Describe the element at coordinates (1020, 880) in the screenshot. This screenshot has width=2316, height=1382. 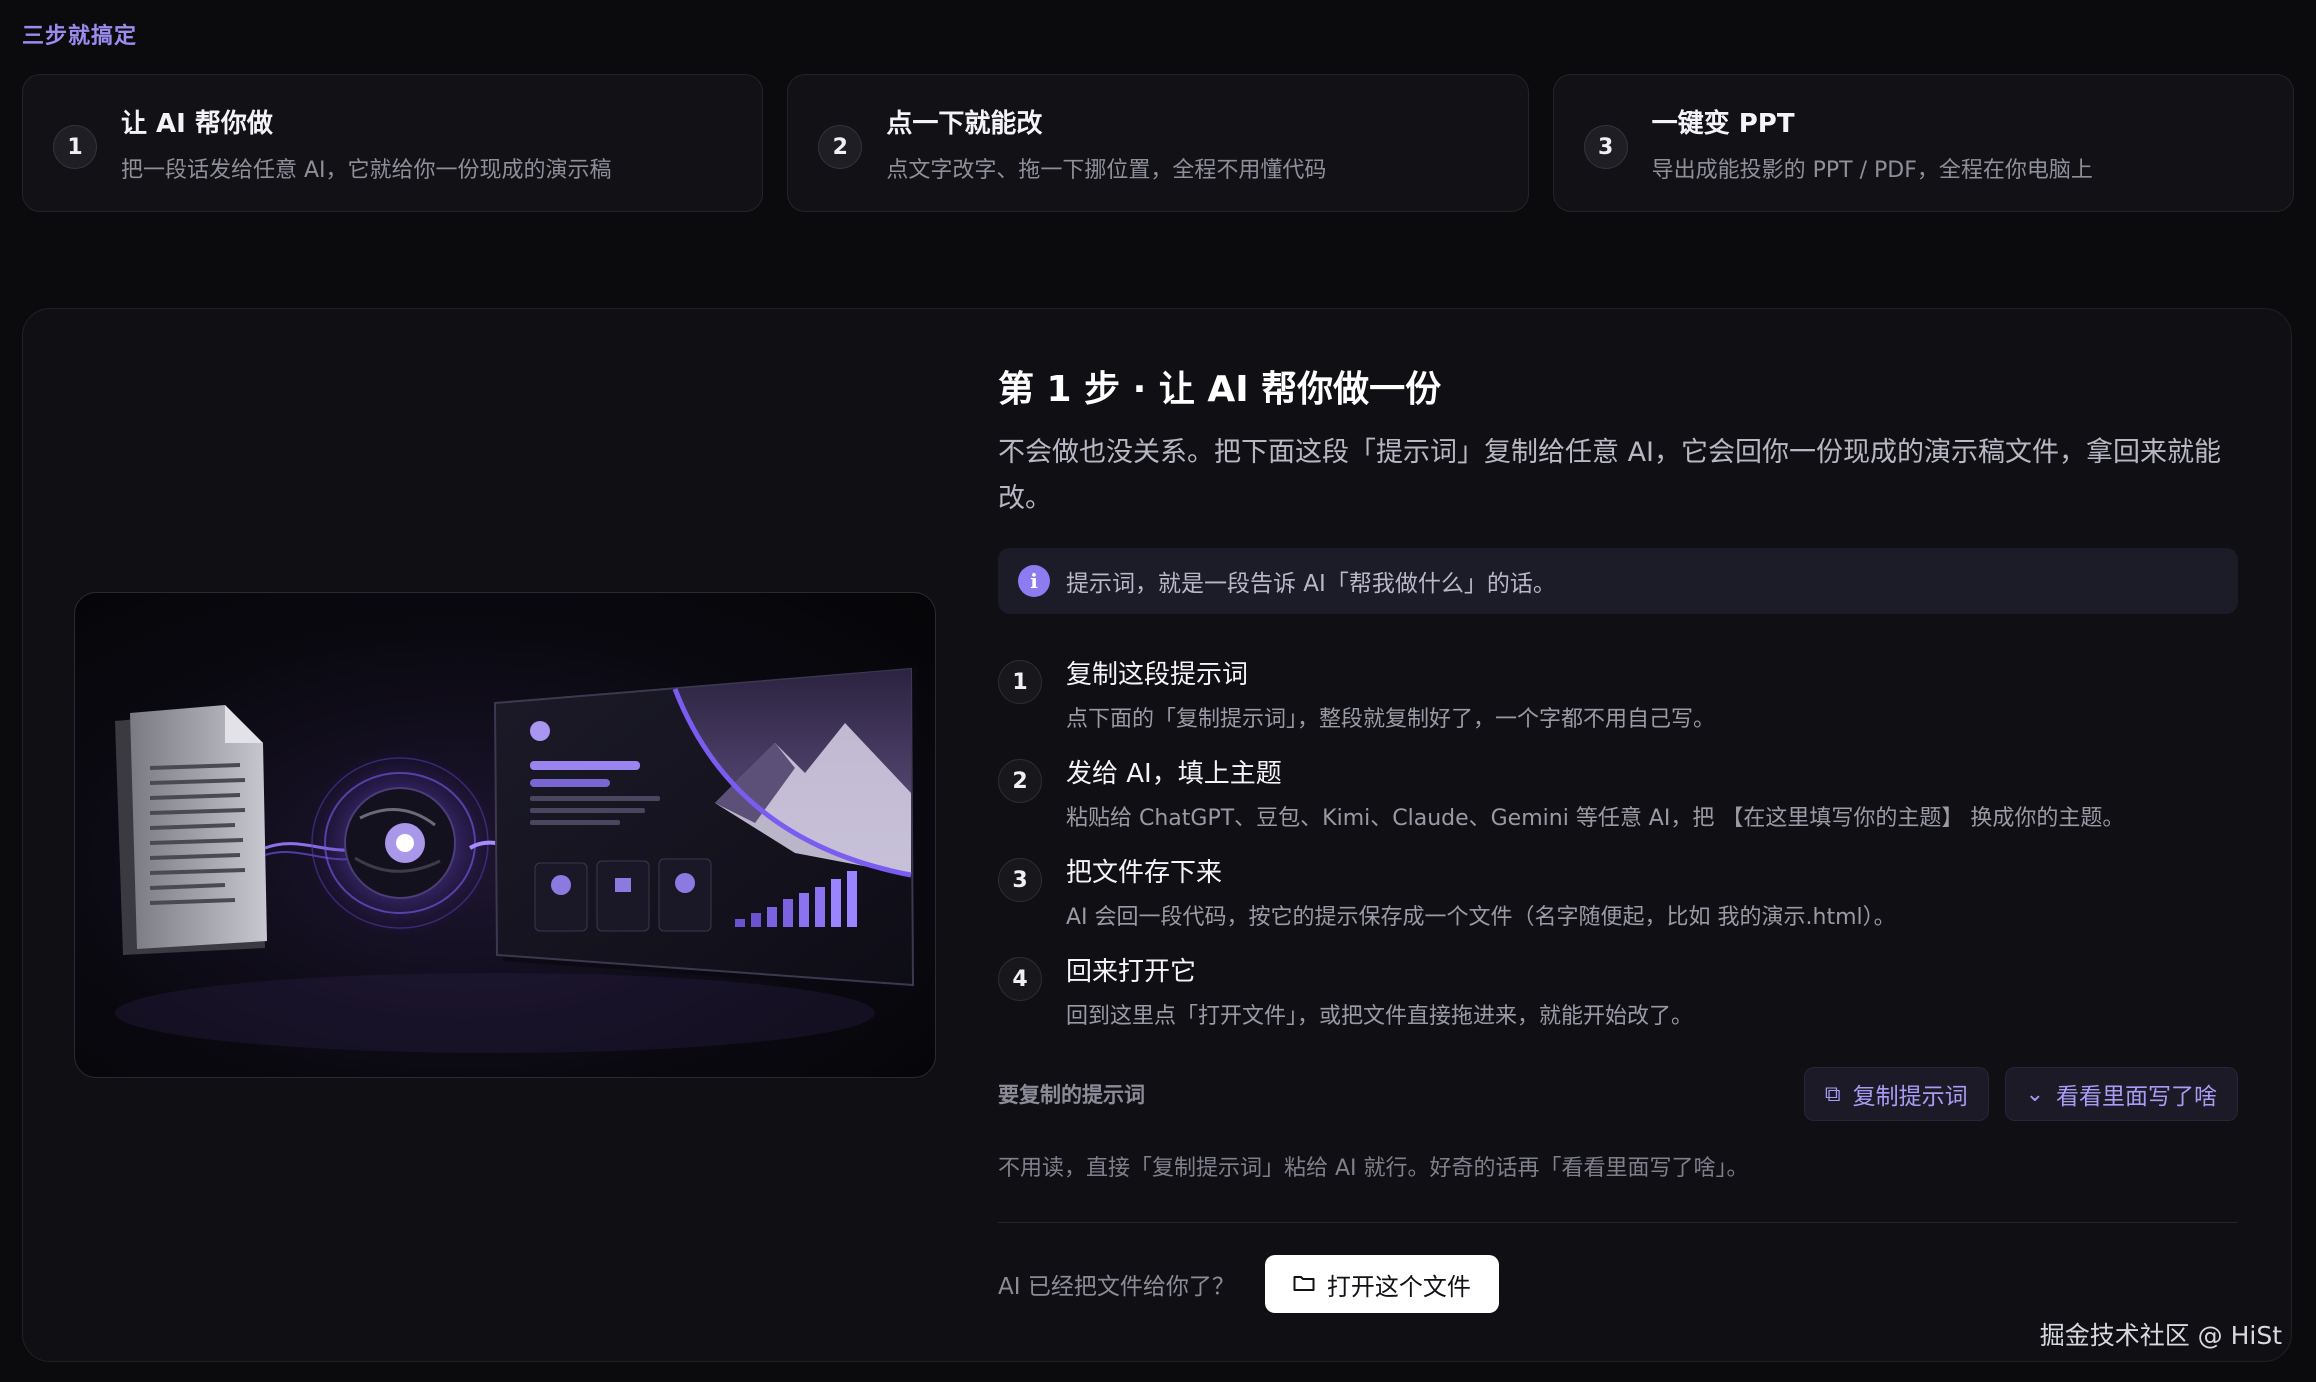
I see `substep-number: 3` at that location.